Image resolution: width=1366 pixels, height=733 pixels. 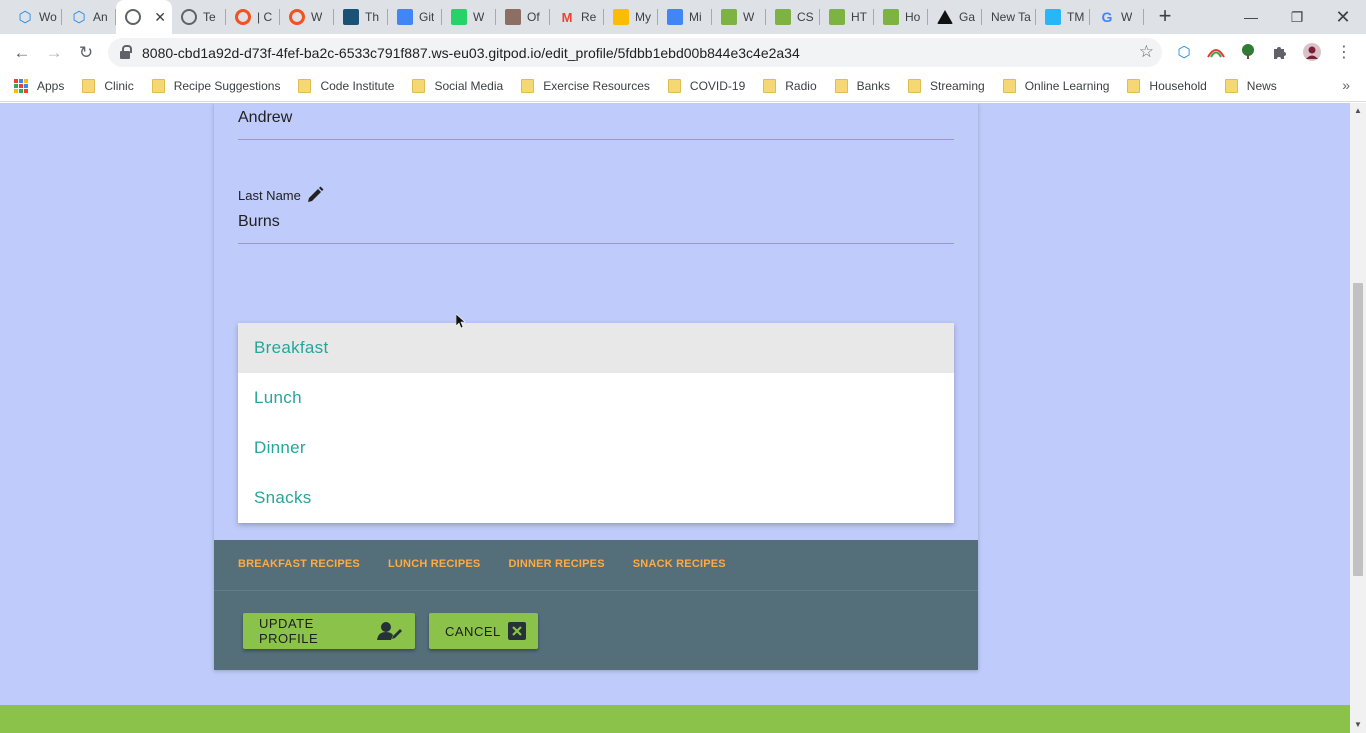 I want to click on tm-icon, so click(x=1053, y=17).